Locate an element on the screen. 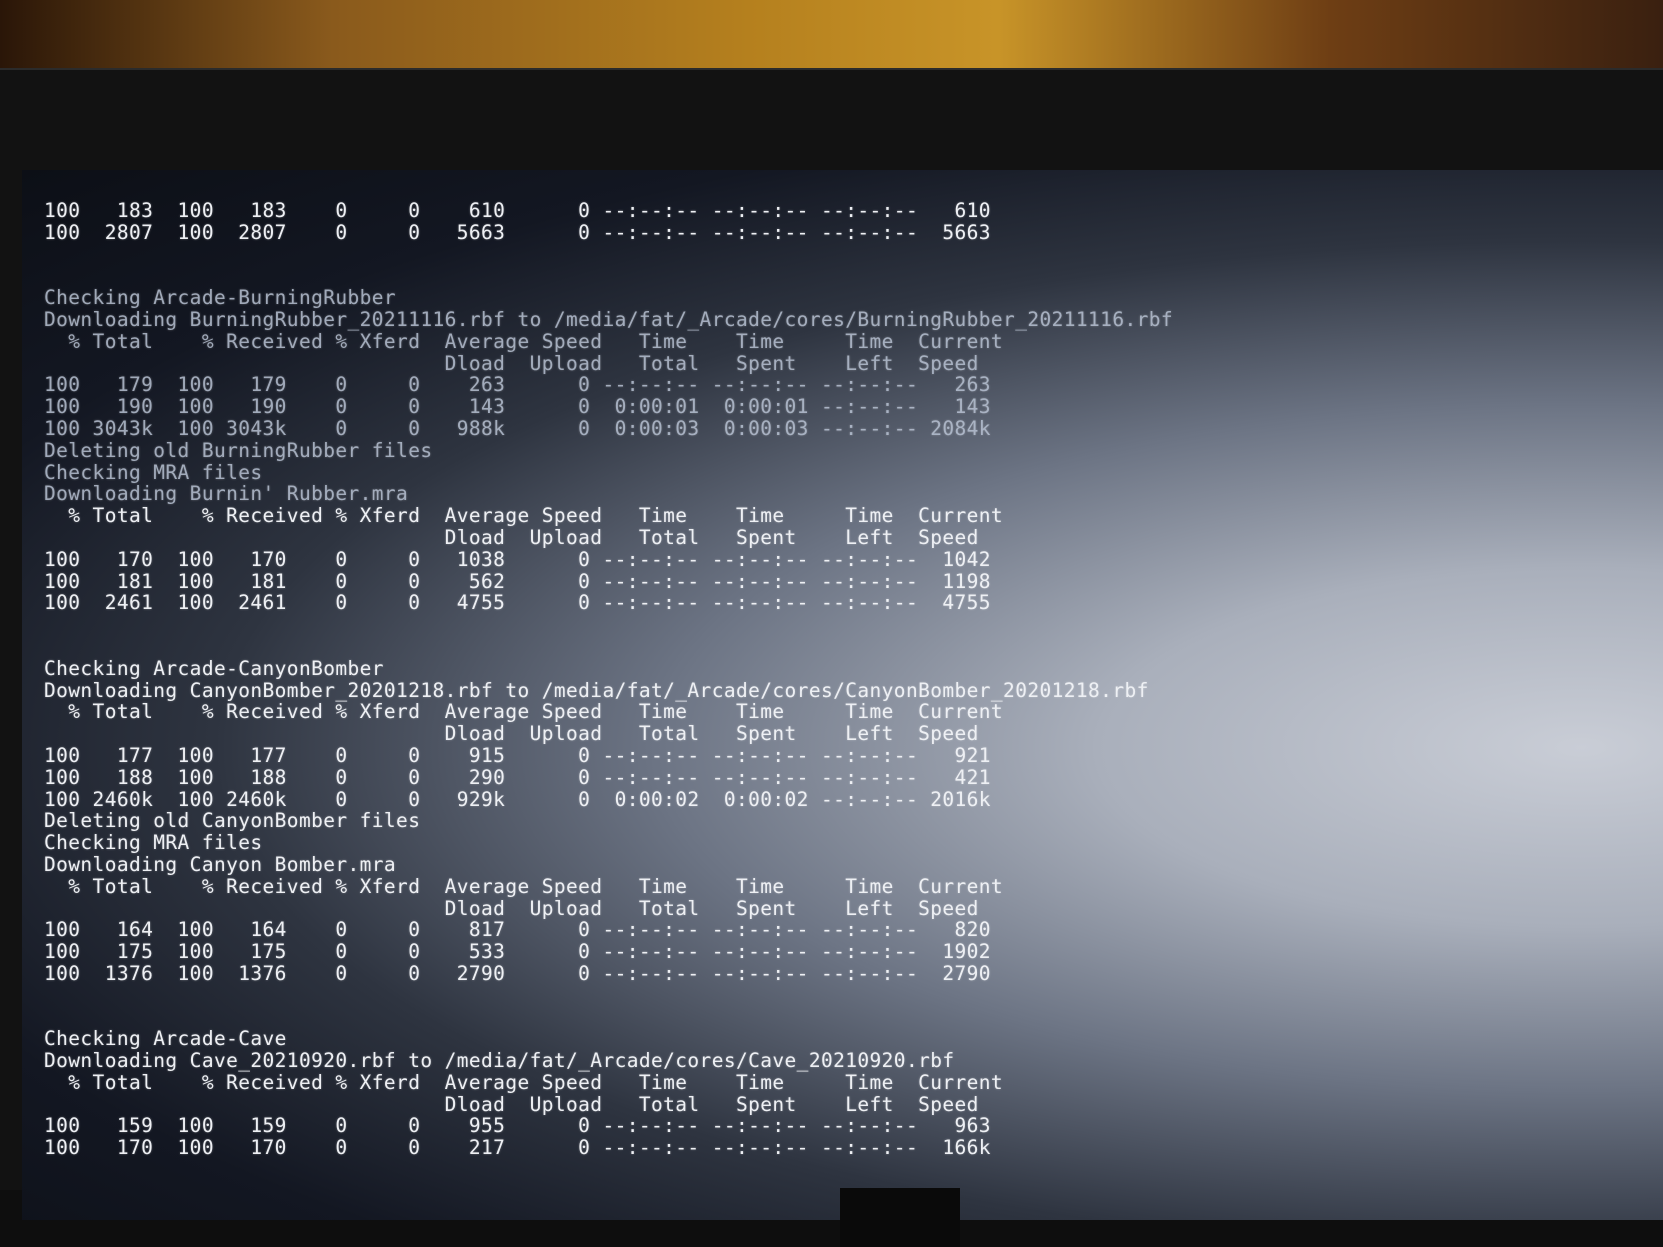 This screenshot has height=1247, width=1663. terminal-line: Checking Arcade-CanyonBomber is located at coordinates (214, 668).